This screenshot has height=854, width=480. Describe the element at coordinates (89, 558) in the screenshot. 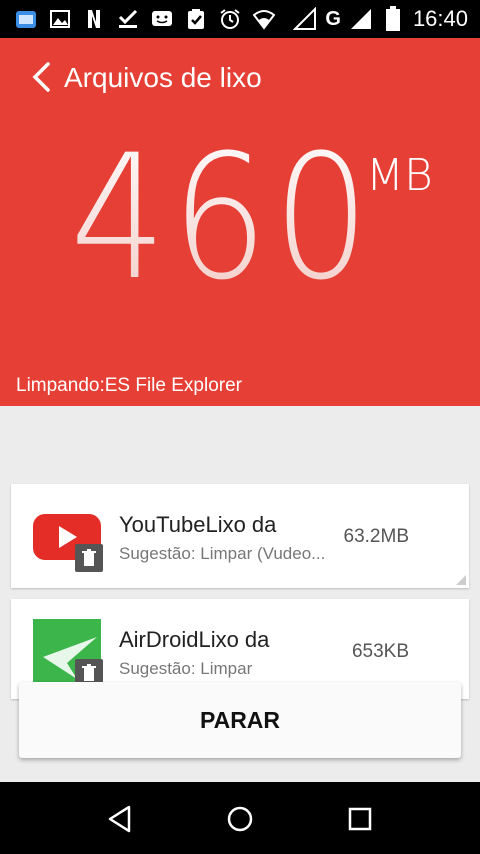

I see `trash-icon` at that location.